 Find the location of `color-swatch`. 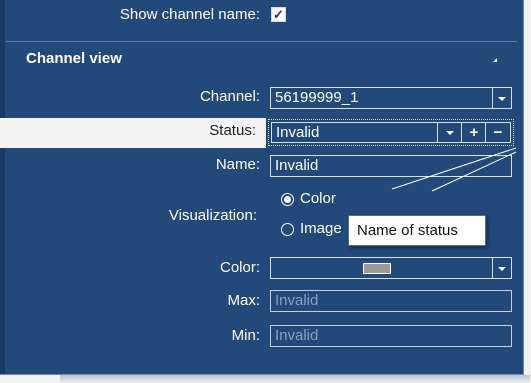

color-swatch is located at coordinates (377, 268).